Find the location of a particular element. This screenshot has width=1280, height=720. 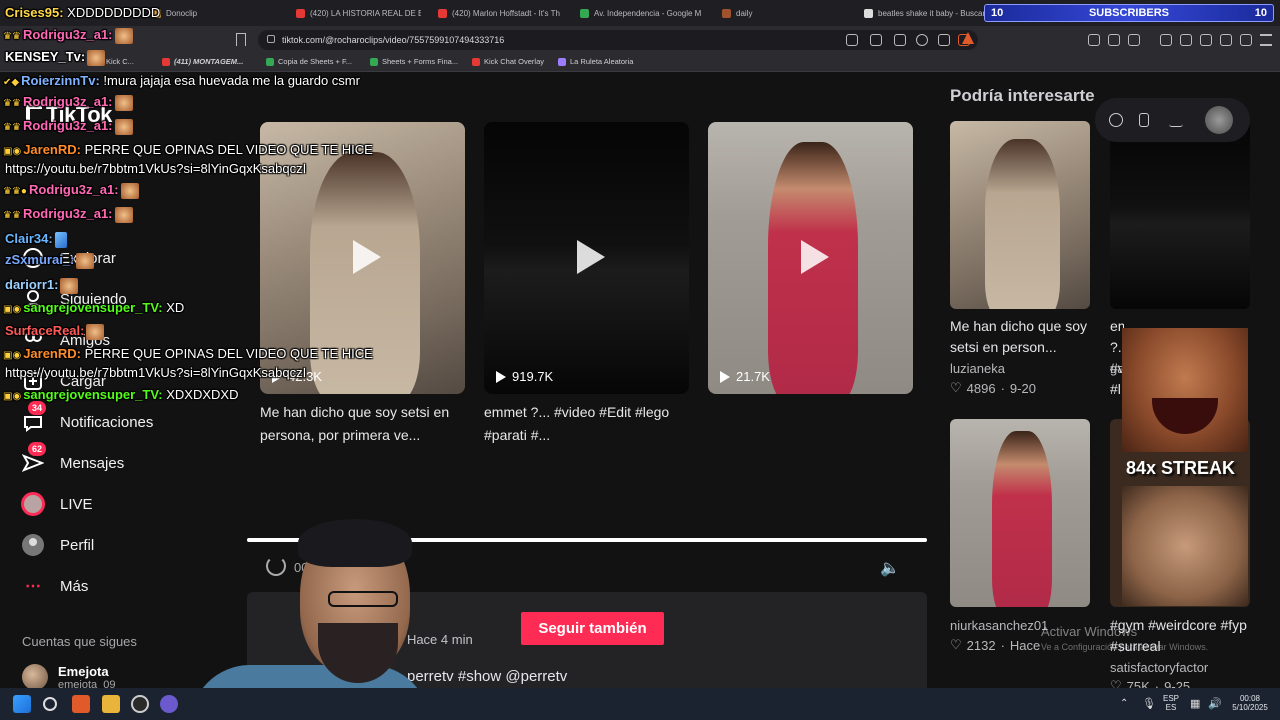

nav-item-mas: ⋯ Más is located at coordinates (54, 586).